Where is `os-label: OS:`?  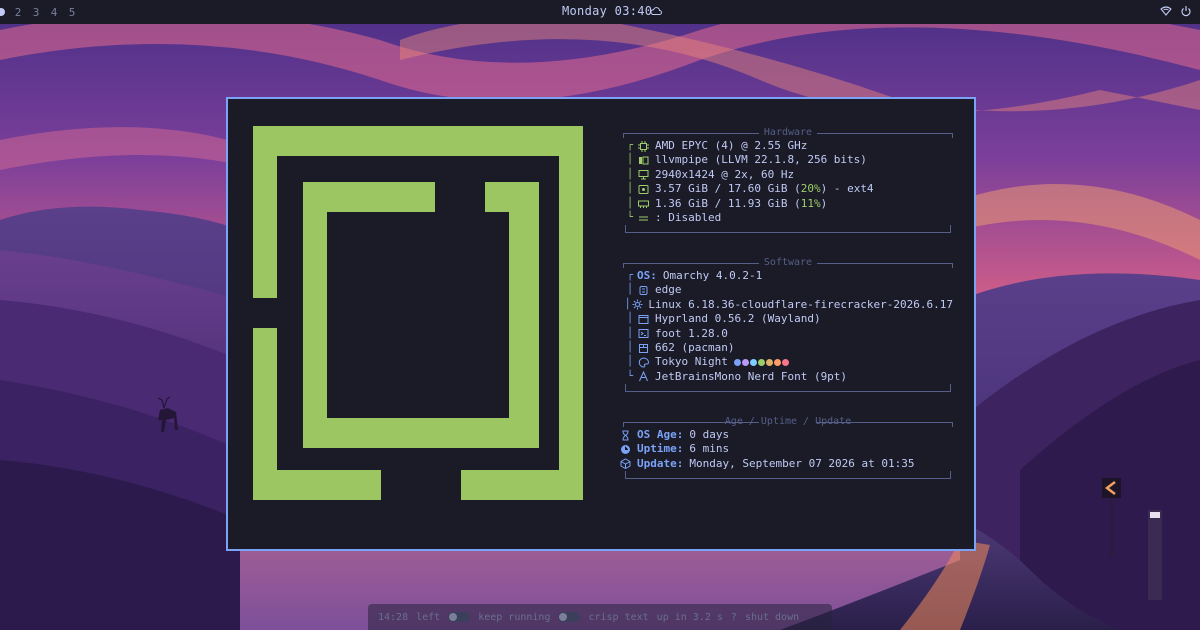
os-label: OS: is located at coordinates (647, 275).